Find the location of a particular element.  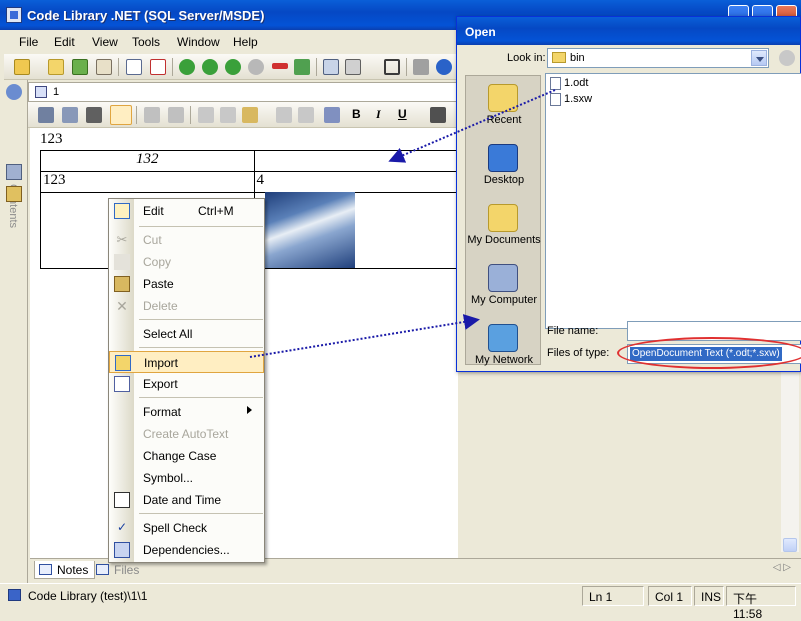

file-list: 1.odt 1.sxw is located at coordinates (673, 201).